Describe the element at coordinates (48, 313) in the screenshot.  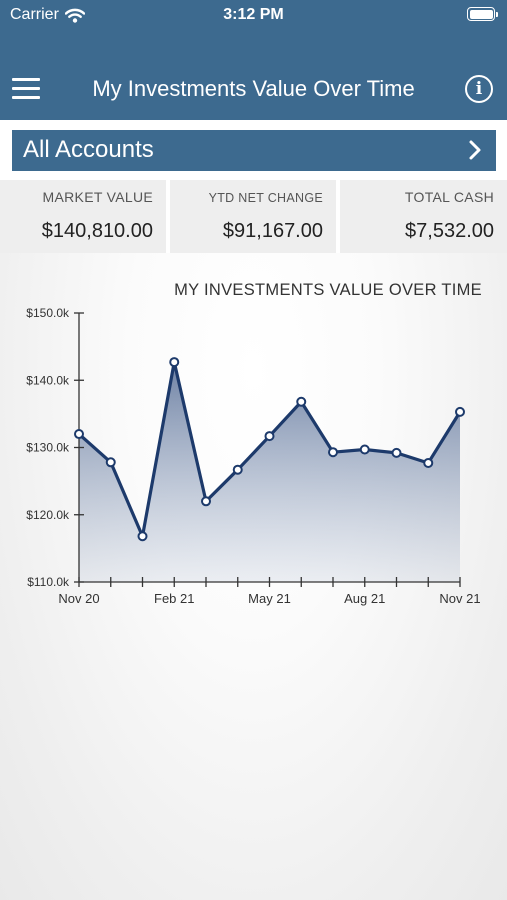
I see `y-tick-label: $150.0k` at that location.